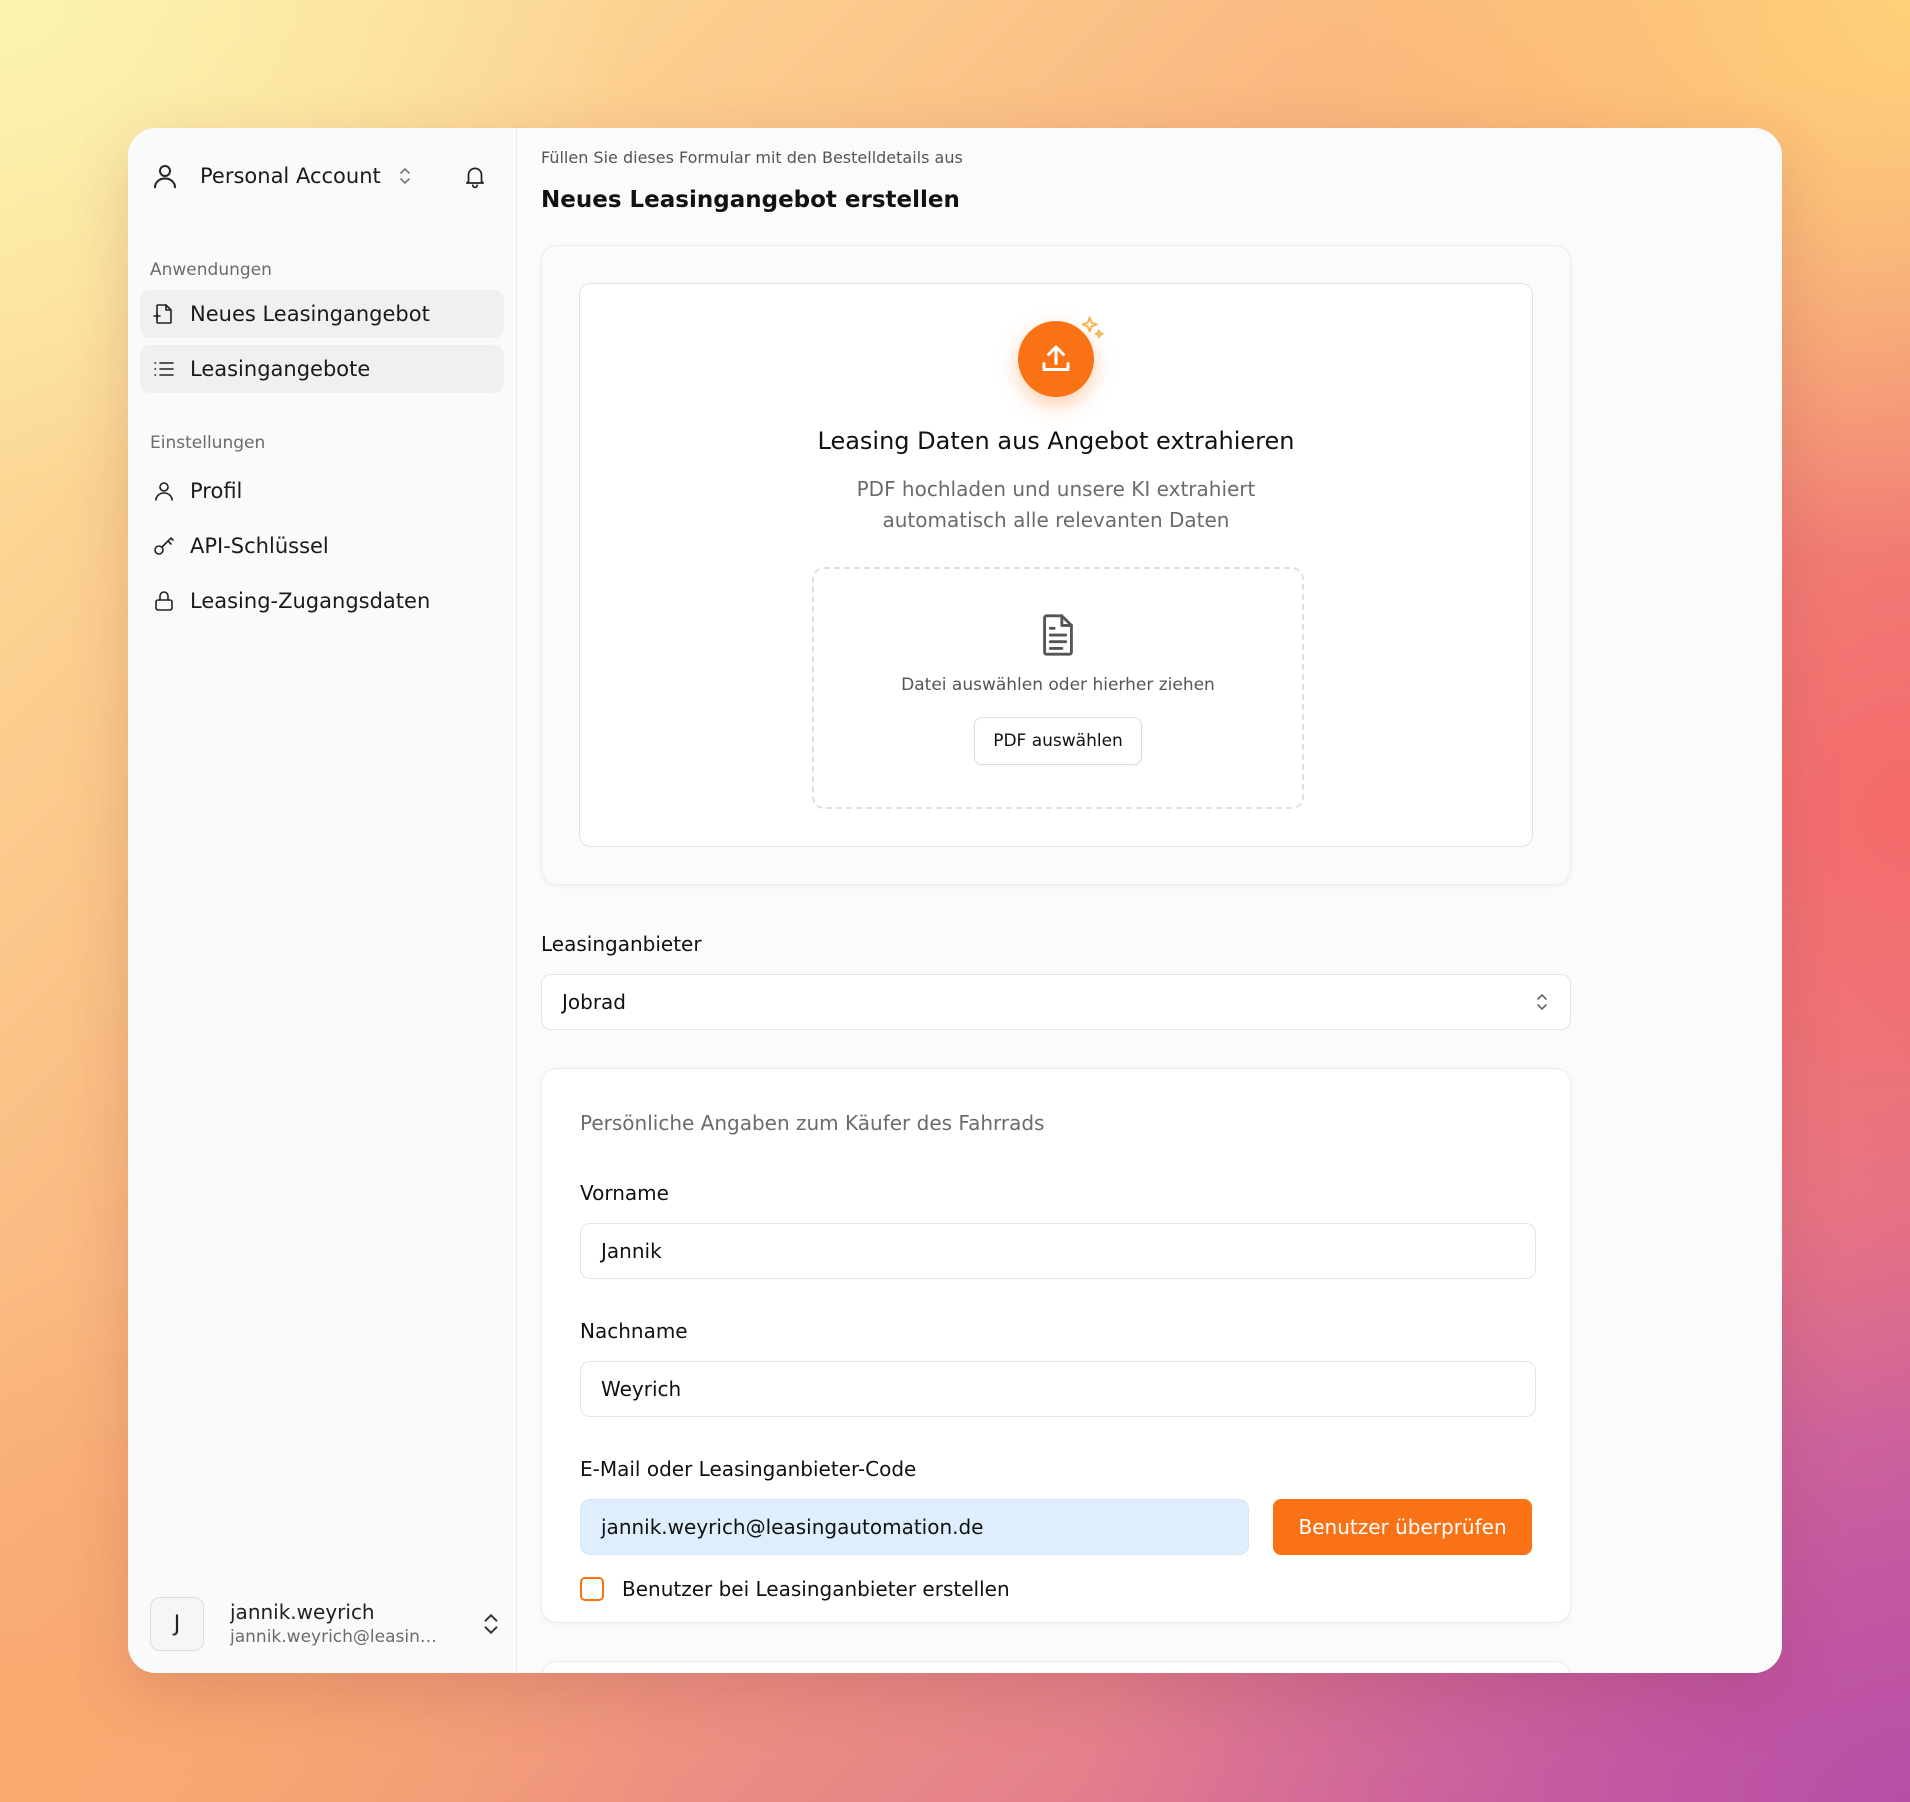 The height and width of the screenshot is (1802, 1910). I want to click on select-pdf-button: PDF auswählen, so click(1058, 741).